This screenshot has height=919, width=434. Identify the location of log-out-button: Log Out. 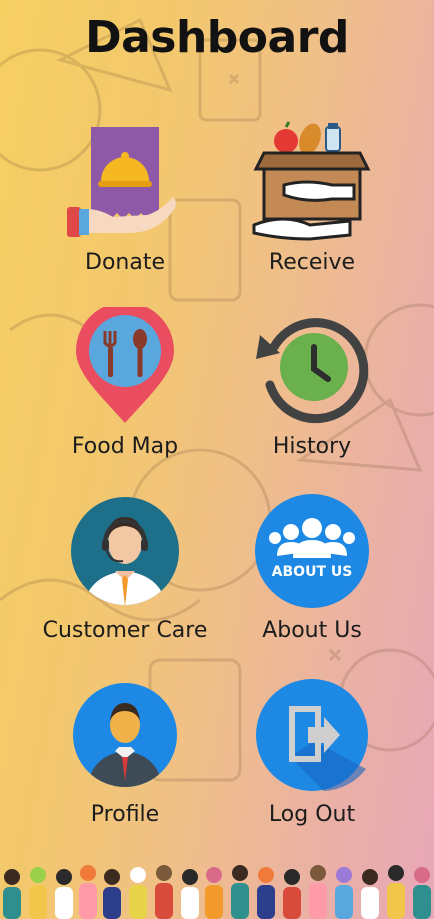
(312, 755).